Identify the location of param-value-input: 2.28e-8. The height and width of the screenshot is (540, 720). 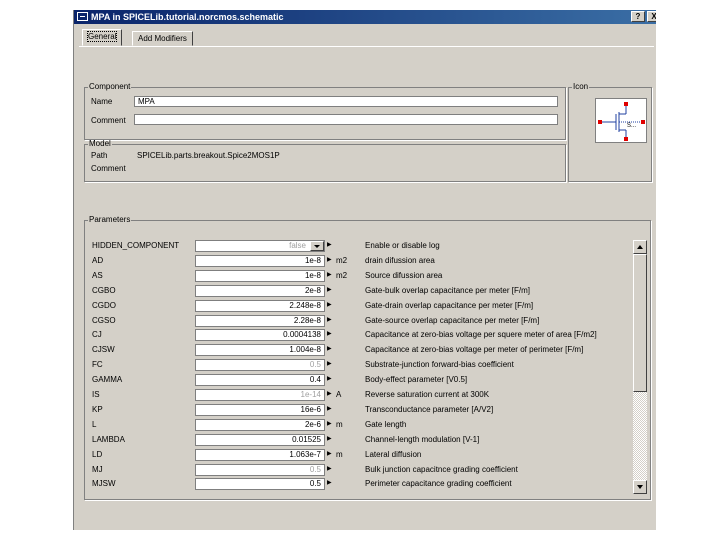
(260, 320).